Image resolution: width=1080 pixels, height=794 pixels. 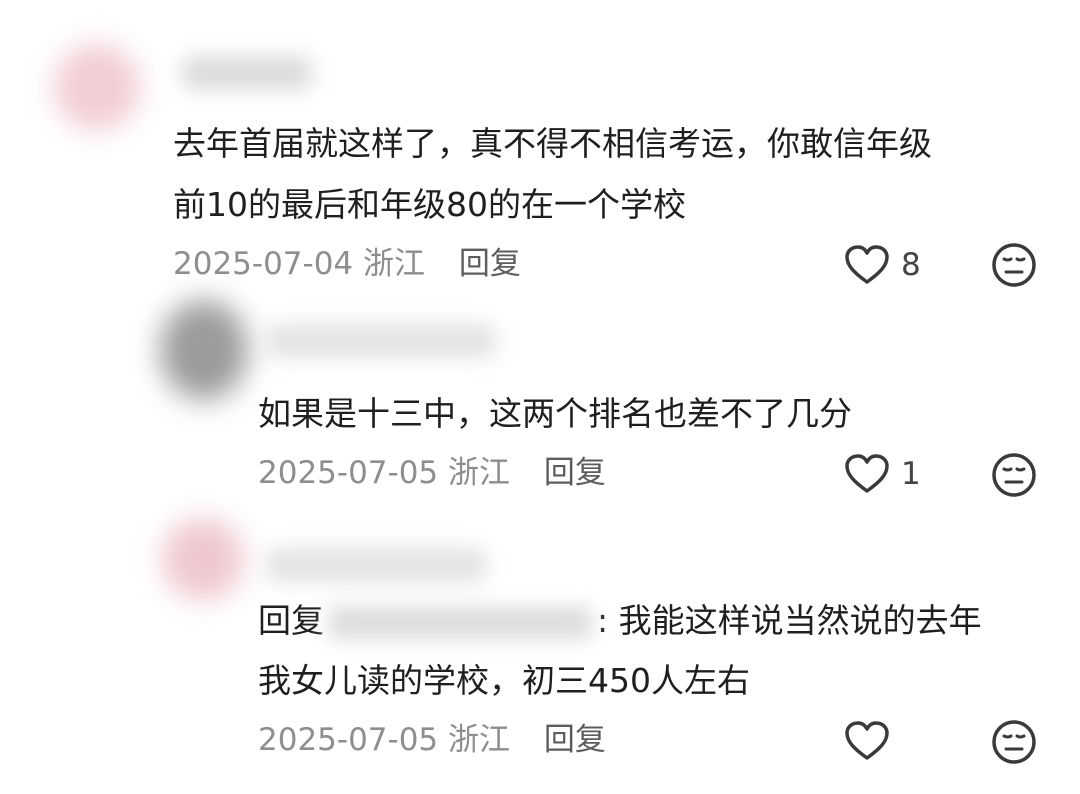 What do you see at coordinates (911, 265) in the screenshot?
I see `like-count: 8` at bounding box center [911, 265].